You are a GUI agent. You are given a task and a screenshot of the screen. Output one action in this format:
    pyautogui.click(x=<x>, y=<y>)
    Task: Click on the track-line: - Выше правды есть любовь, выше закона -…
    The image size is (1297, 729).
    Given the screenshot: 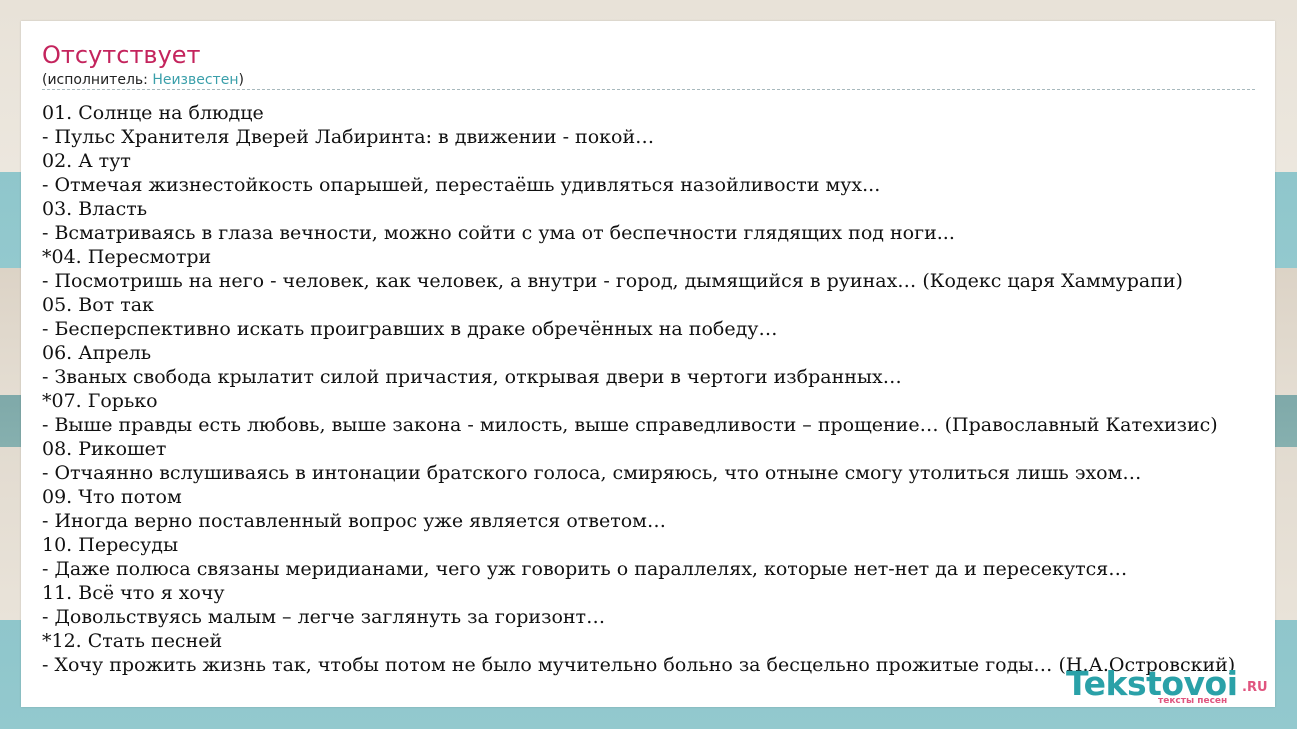 What is the action you would take?
    pyautogui.click(x=630, y=425)
    